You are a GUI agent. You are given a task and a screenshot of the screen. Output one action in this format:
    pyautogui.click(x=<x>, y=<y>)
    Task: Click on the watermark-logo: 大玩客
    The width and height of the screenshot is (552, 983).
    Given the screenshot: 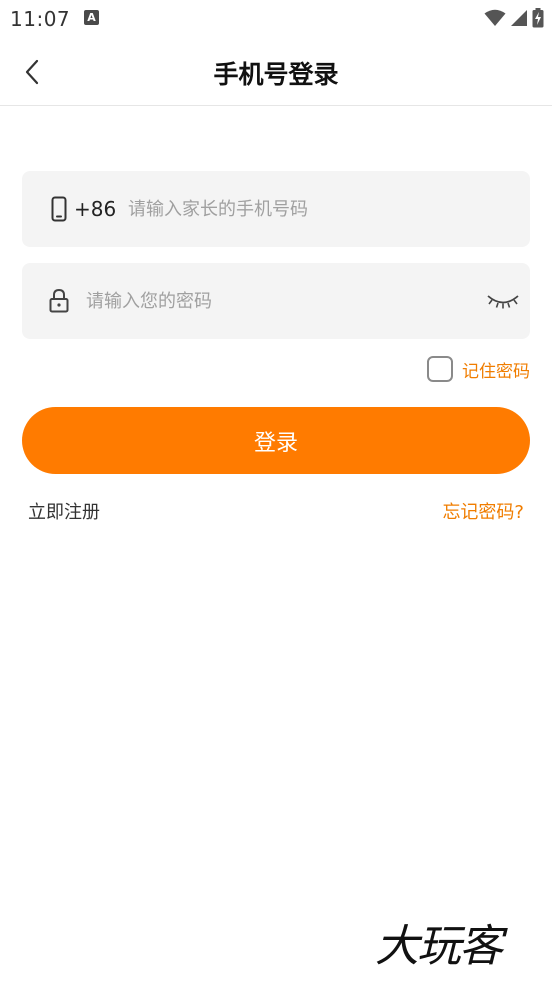 What is the action you would take?
    pyautogui.click(x=460, y=943)
    